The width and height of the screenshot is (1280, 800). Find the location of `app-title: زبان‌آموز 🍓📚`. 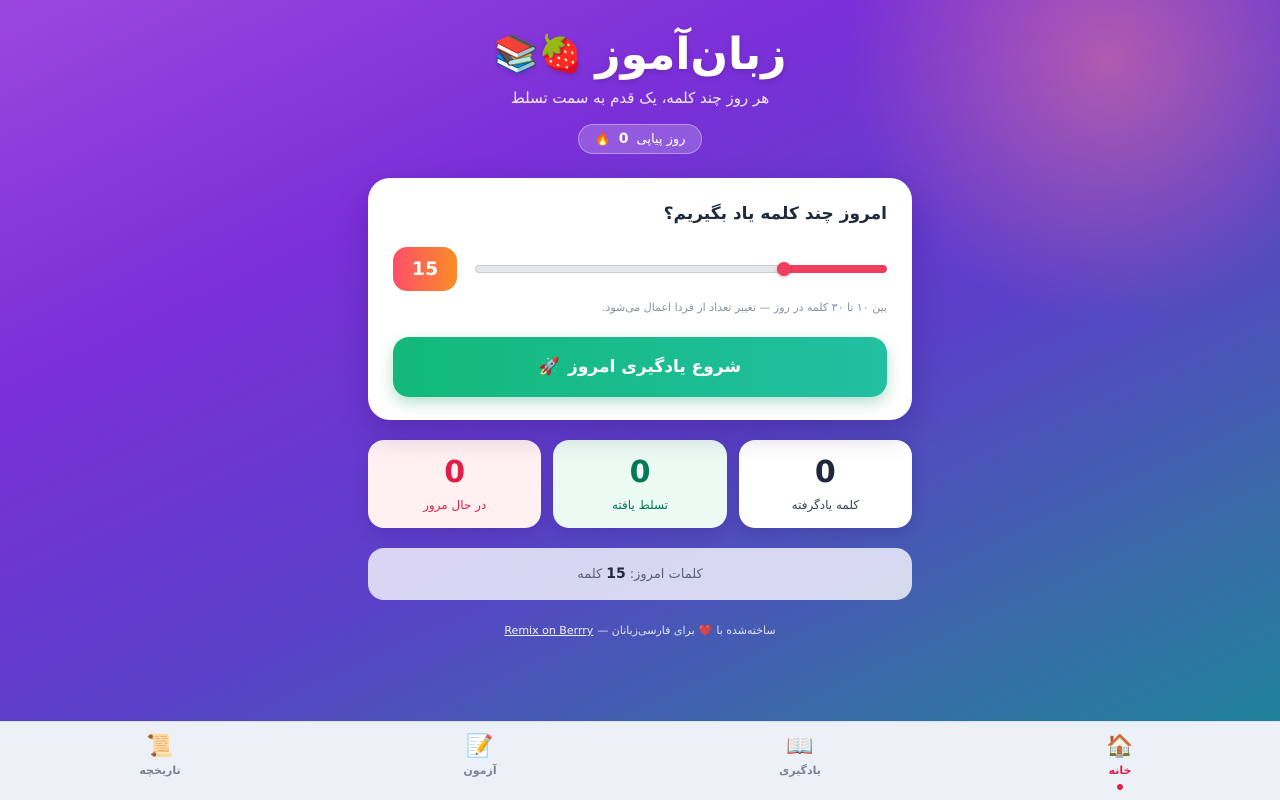

app-title: زبان‌آموز 🍓📚 is located at coordinates (640, 55).